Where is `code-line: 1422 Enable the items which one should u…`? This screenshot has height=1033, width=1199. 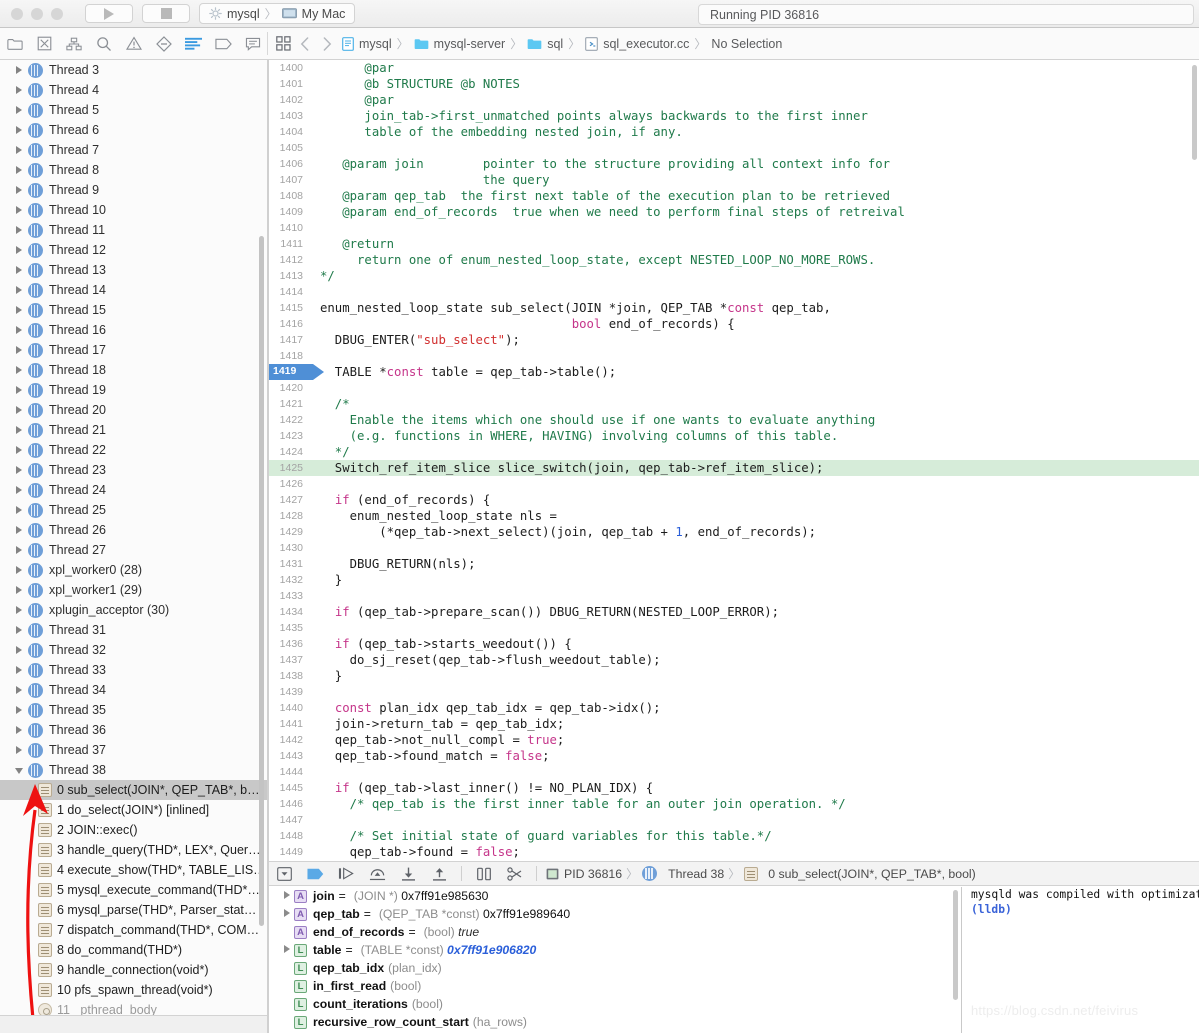
code-line: 1422 Enable the items which one should u… is located at coordinates (734, 420).